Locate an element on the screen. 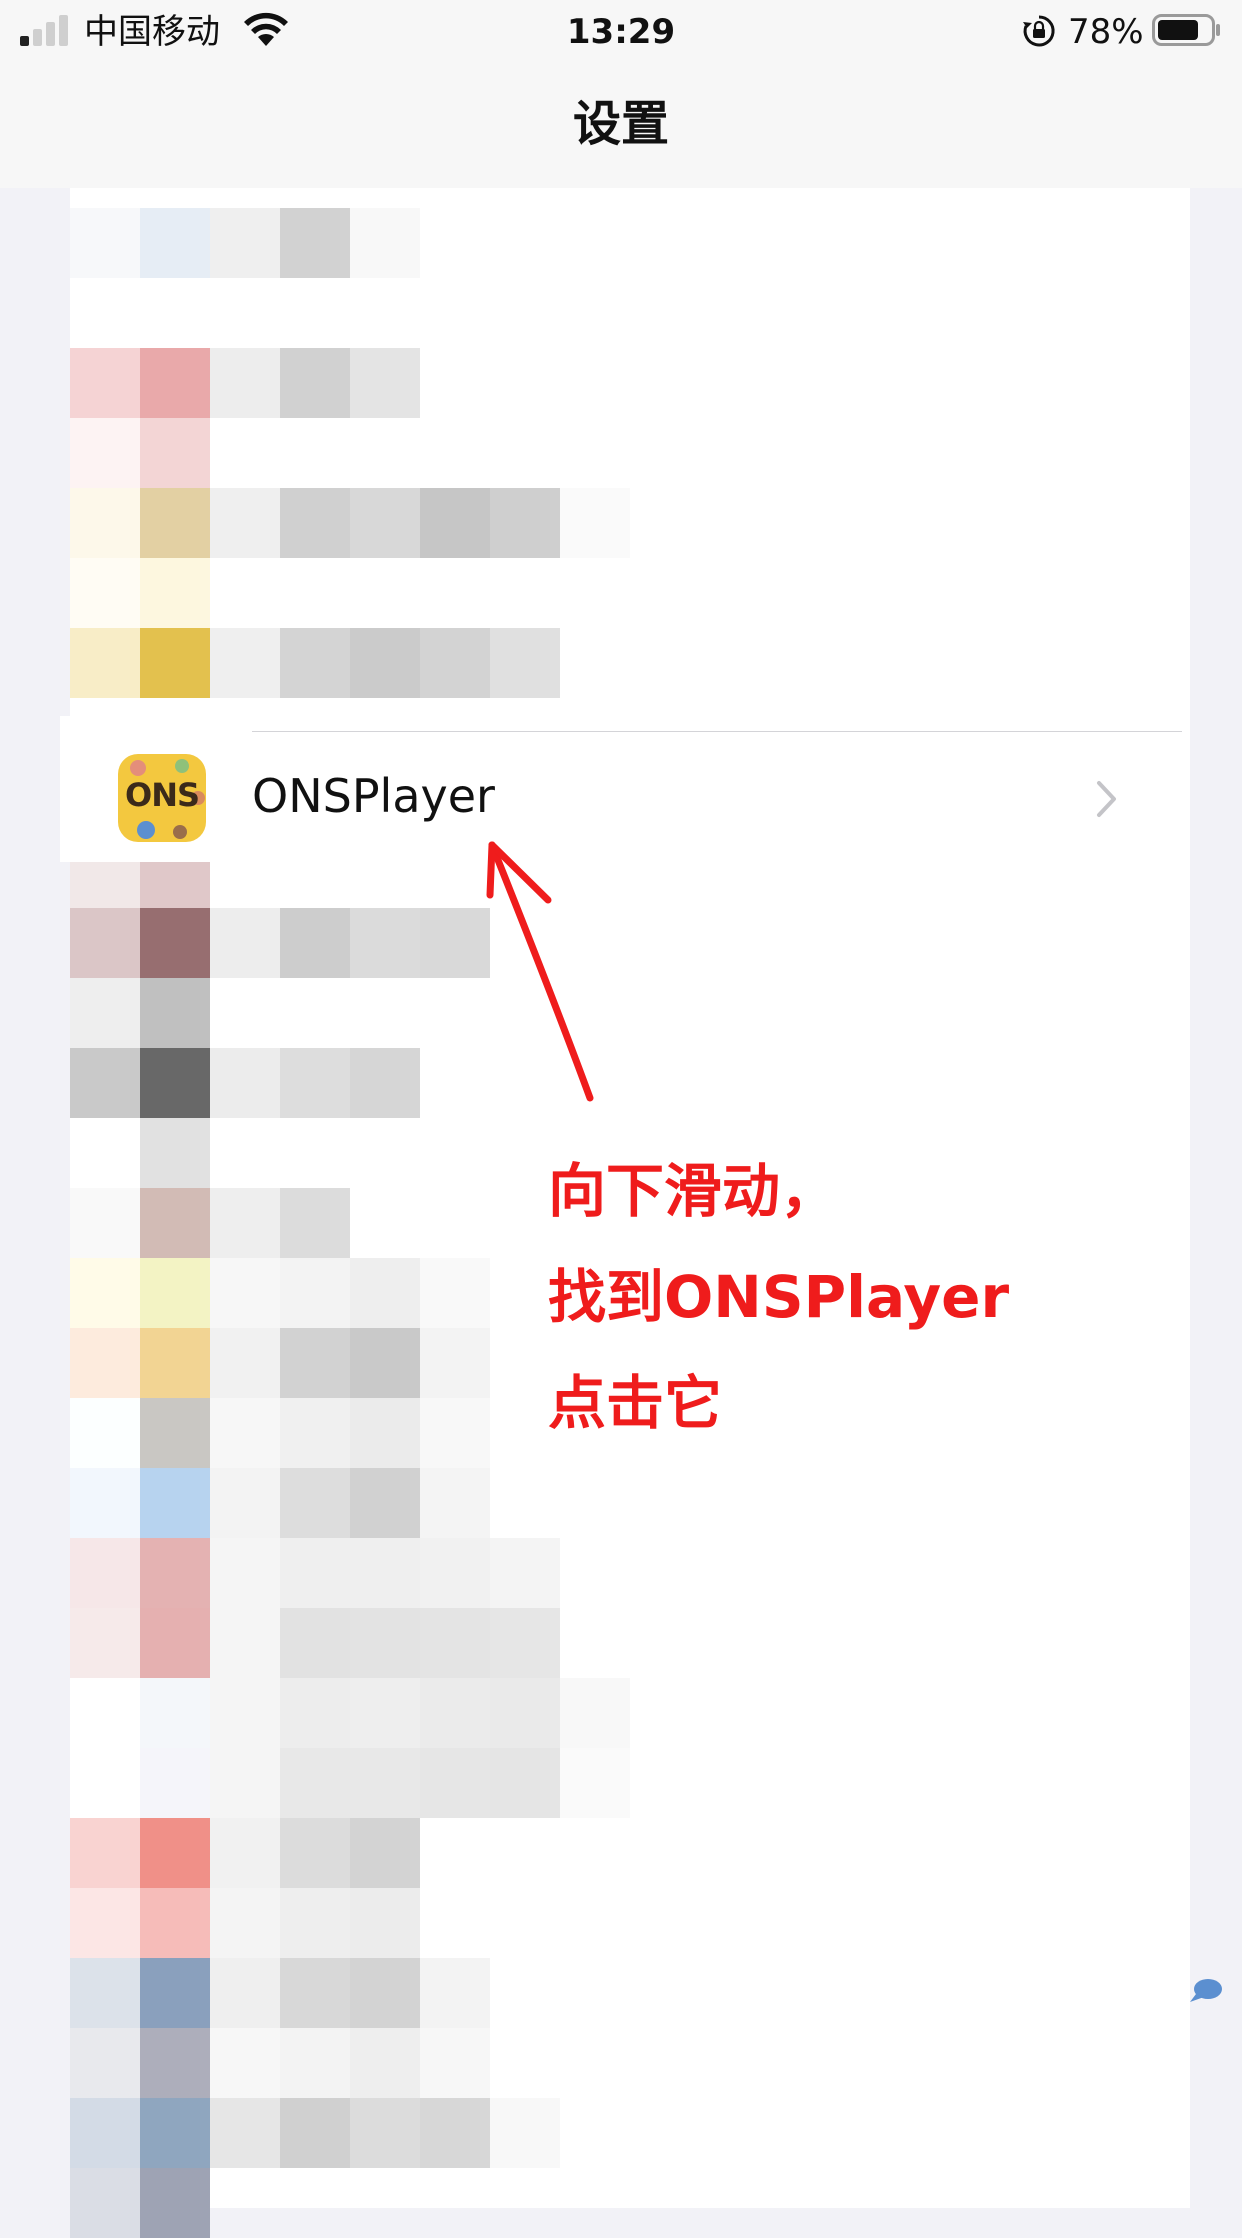  settings-row-onsplayer: ONS ONSPlayer is located at coordinates (621, 789).